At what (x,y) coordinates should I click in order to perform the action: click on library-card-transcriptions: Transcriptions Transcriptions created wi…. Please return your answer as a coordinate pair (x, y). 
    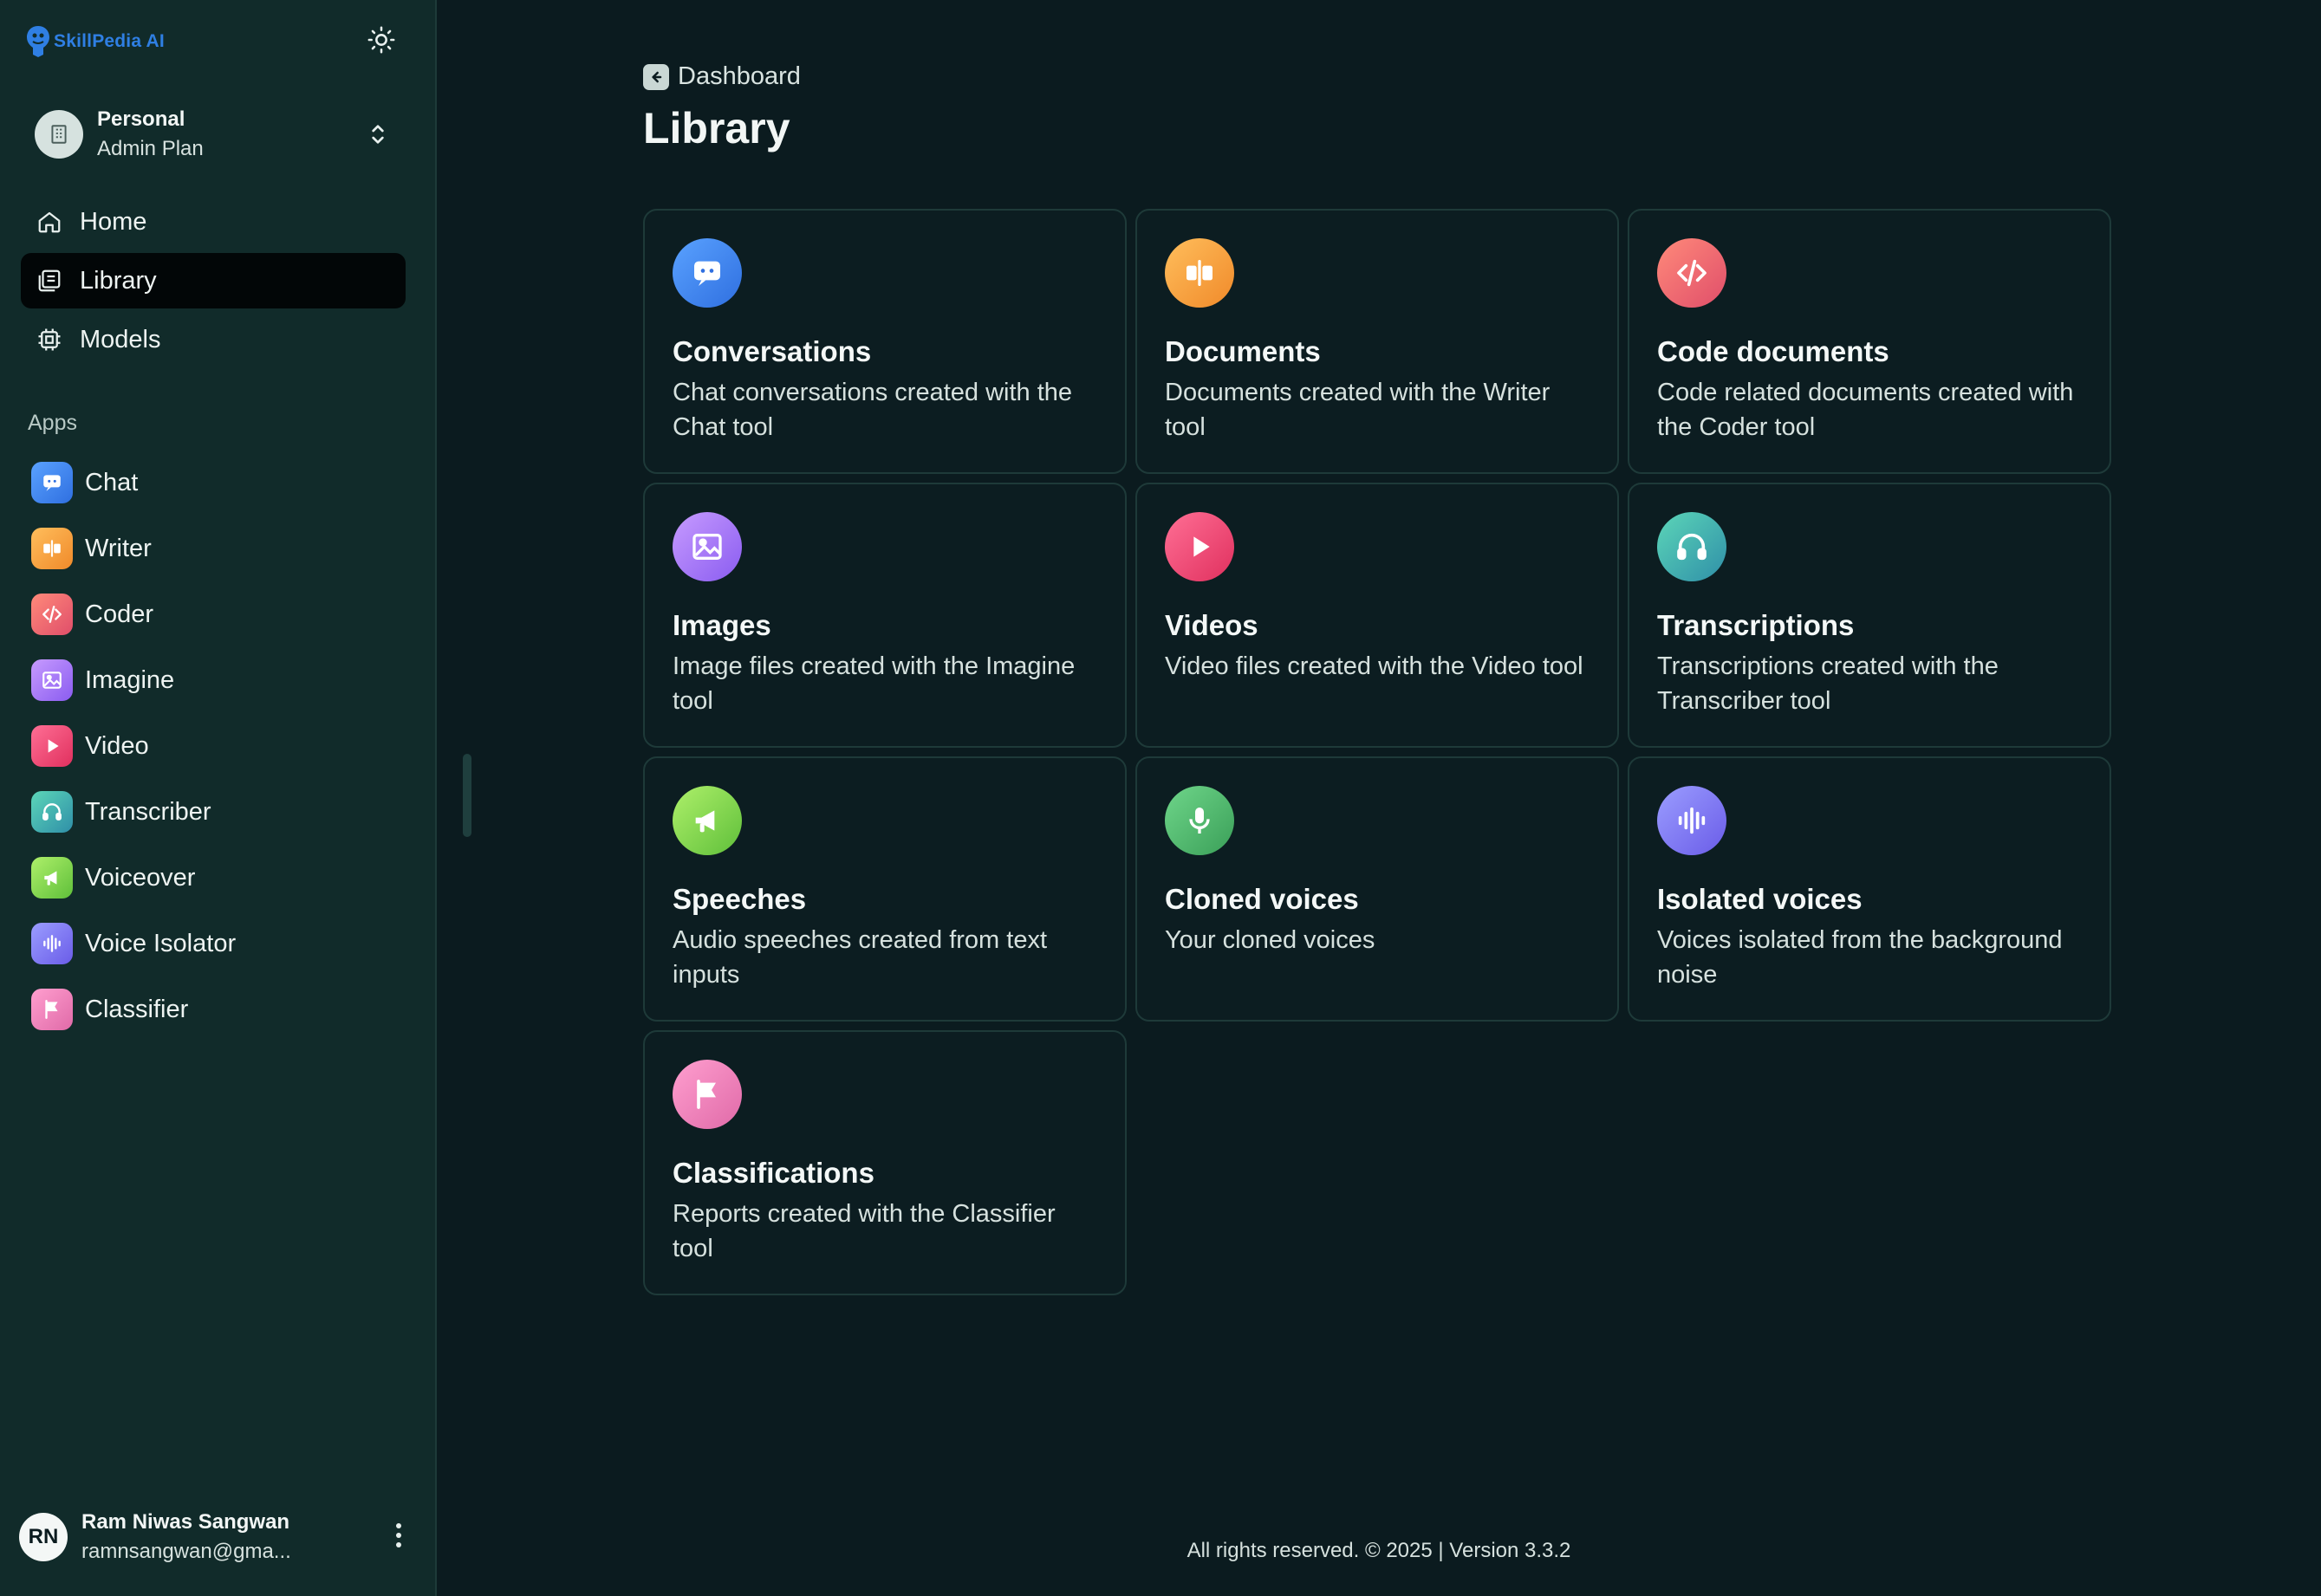
    Looking at the image, I should click on (1870, 615).